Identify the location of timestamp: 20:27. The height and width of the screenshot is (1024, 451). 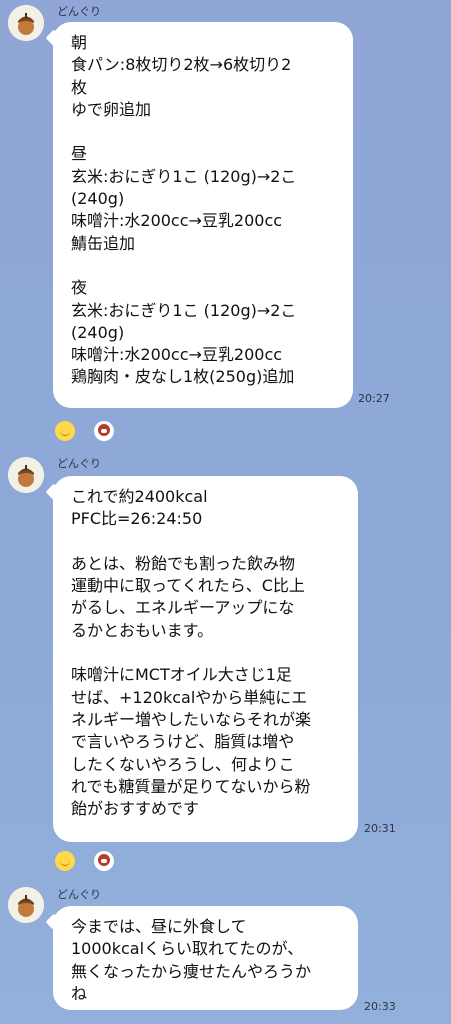
(374, 398).